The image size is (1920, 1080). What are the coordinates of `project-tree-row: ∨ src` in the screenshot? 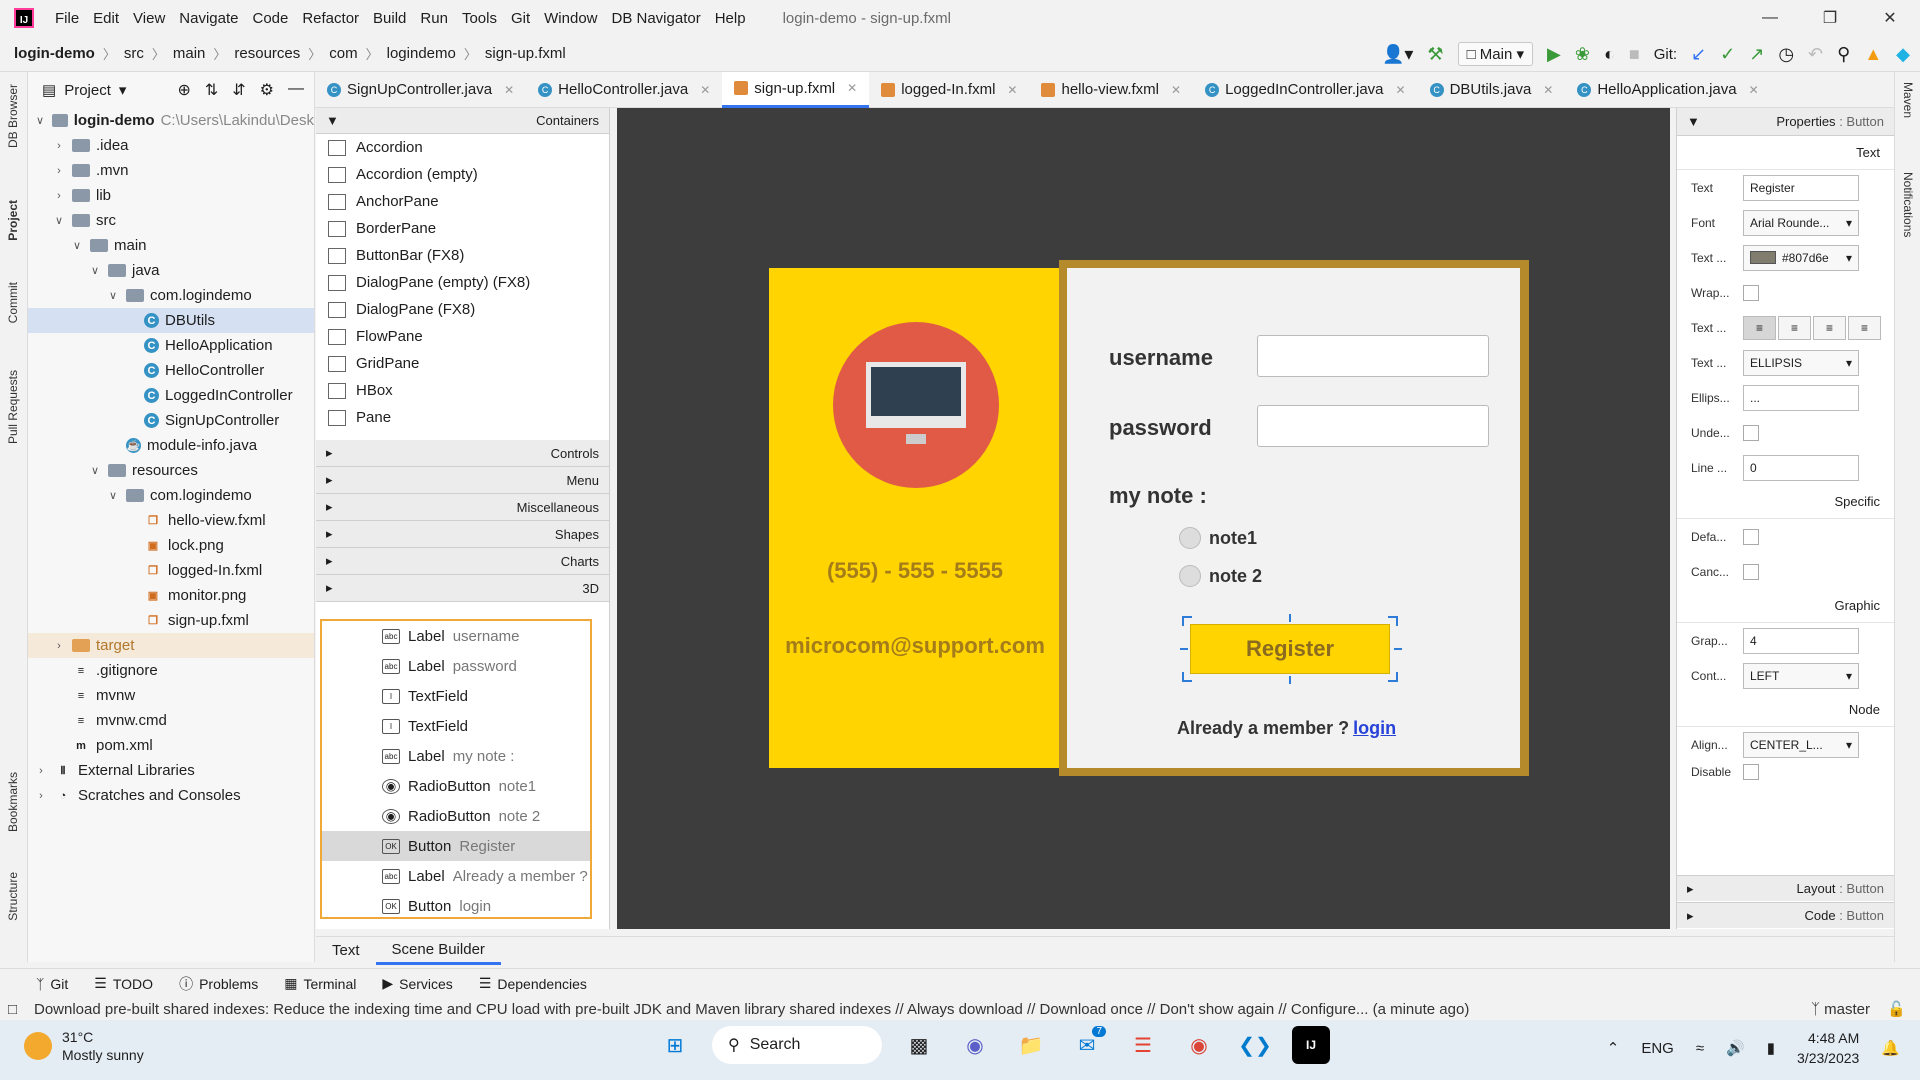 It's located at (171, 220).